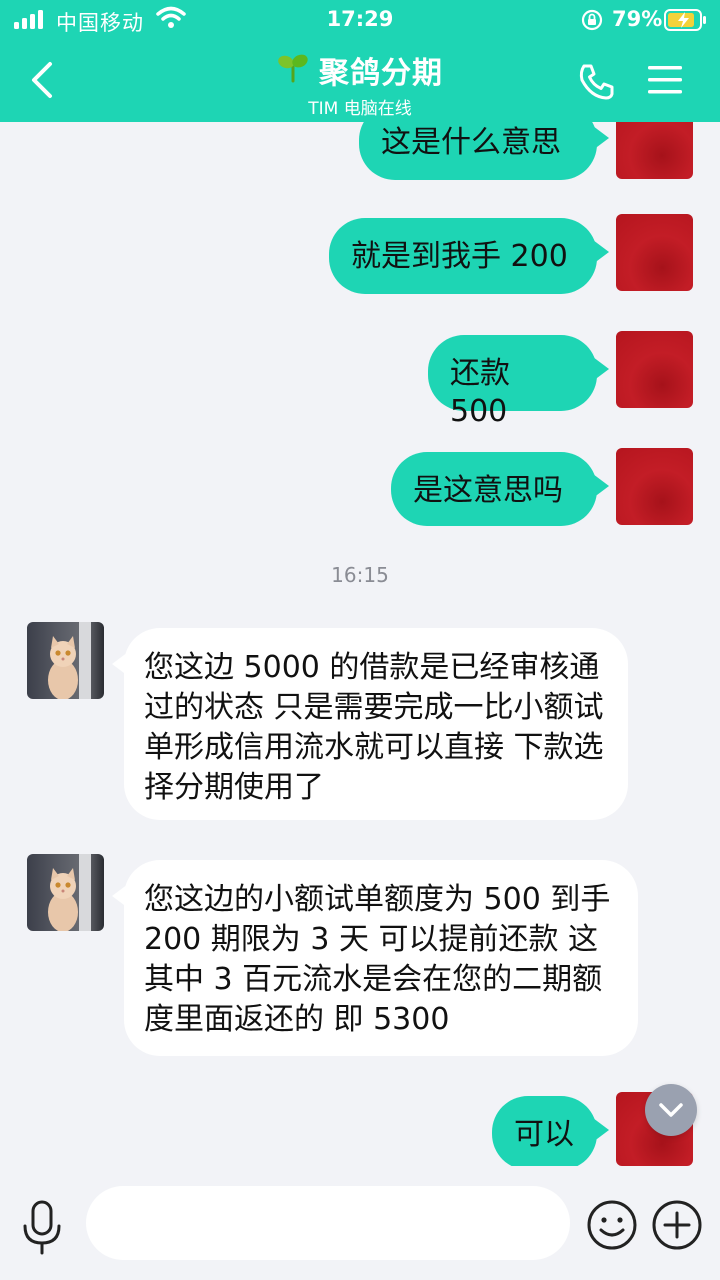 The image size is (720, 1280). I want to click on plus-icon, so click(677, 1225).